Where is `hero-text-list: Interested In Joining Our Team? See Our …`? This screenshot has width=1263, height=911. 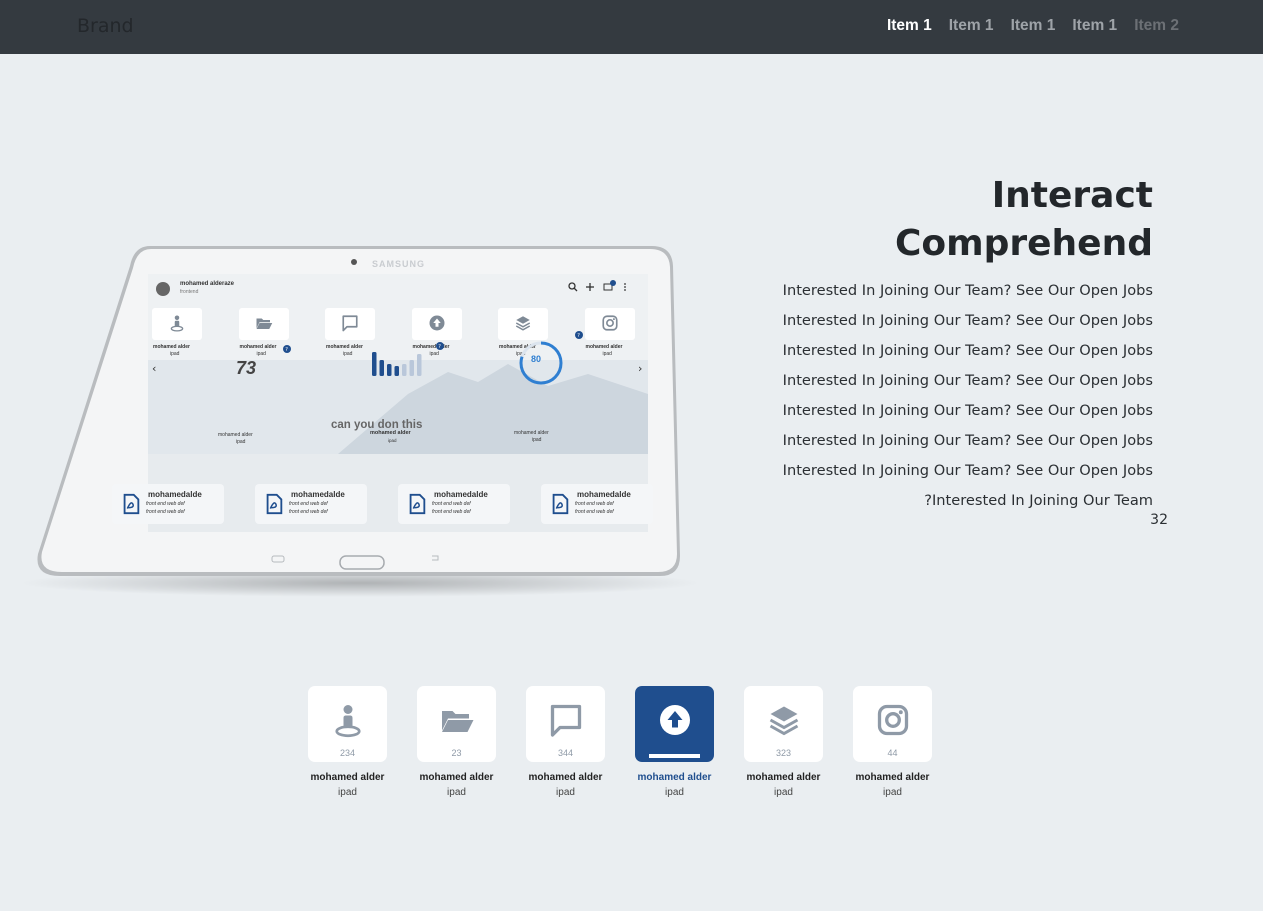
hero-text-list: Interested In Joining Our Team? See Our … is located at coordinates (968, 396).